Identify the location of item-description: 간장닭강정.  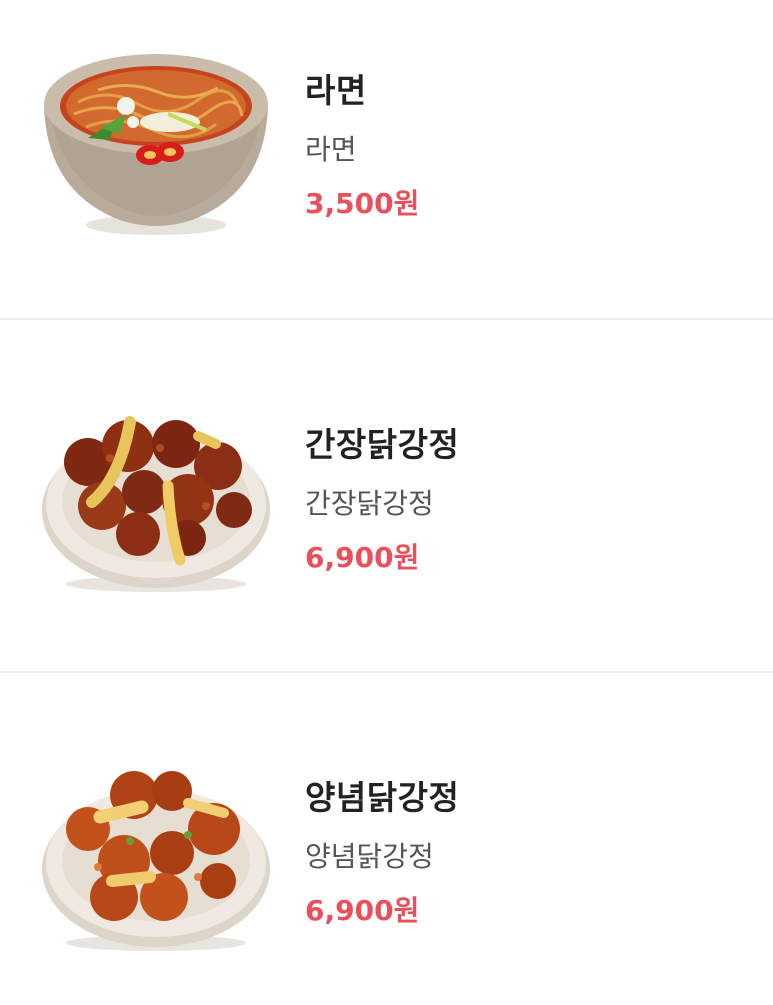
(369, 503).